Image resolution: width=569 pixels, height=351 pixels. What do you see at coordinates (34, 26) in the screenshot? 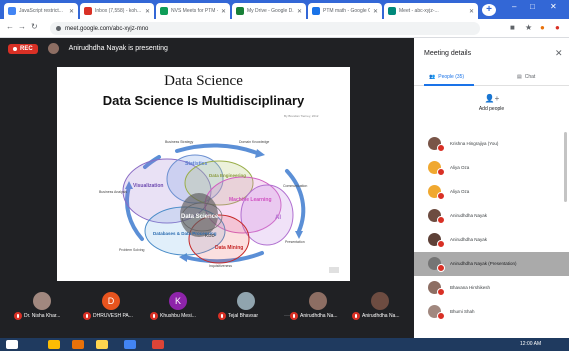
I see `reload-icon: ↻` at bounding box center [34, 26].